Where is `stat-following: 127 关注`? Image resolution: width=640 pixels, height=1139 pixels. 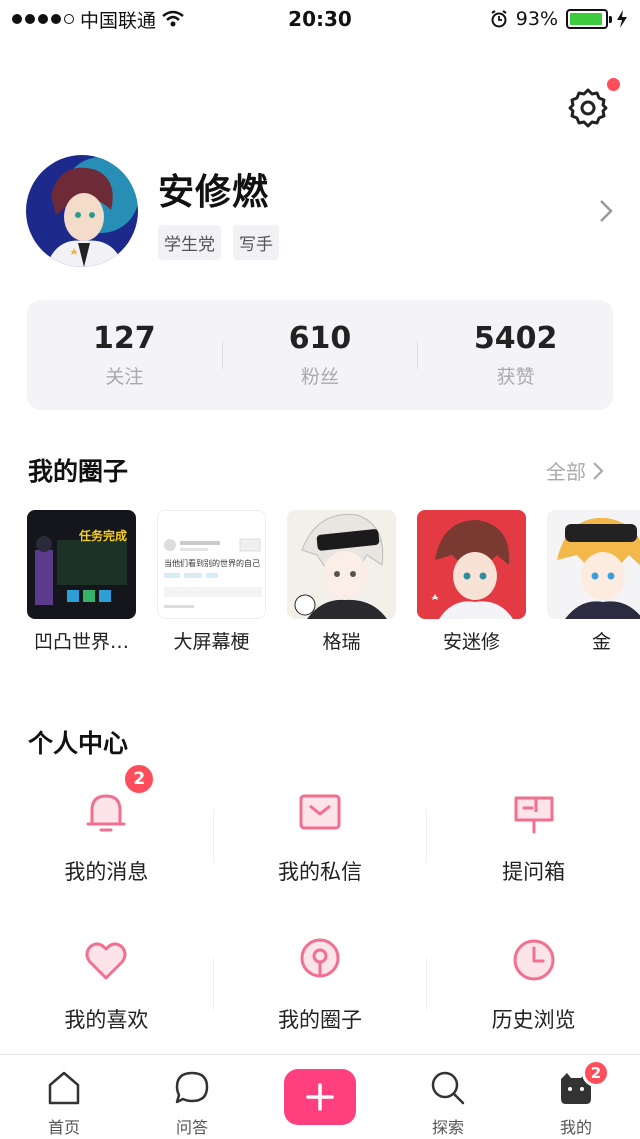 stat-following: 127 关注 is located at coordinates (124, 355).